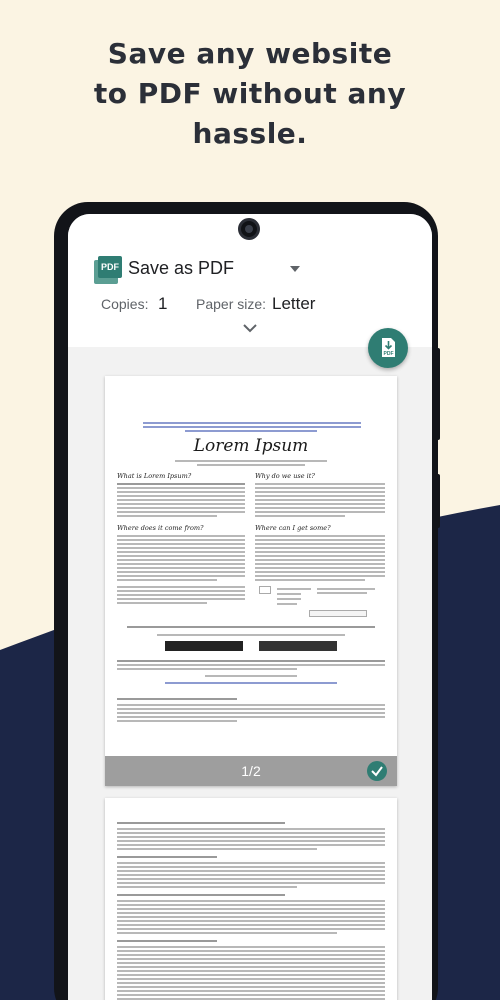  What do you see at coordinates (293, 304) in the screenshot?
I see `paper-size-select: Letter` at bounding box center [293, 304].